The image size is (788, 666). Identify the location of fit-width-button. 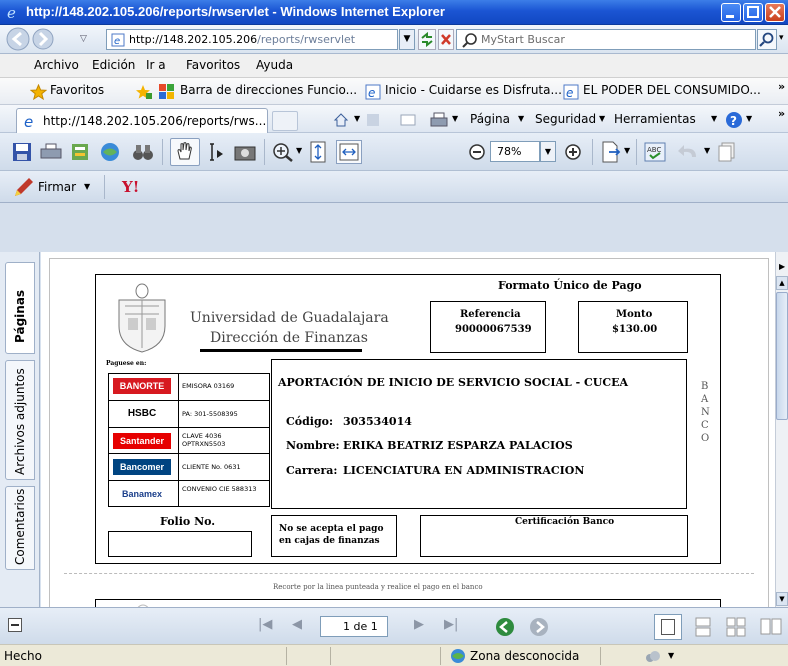
(349, 152).